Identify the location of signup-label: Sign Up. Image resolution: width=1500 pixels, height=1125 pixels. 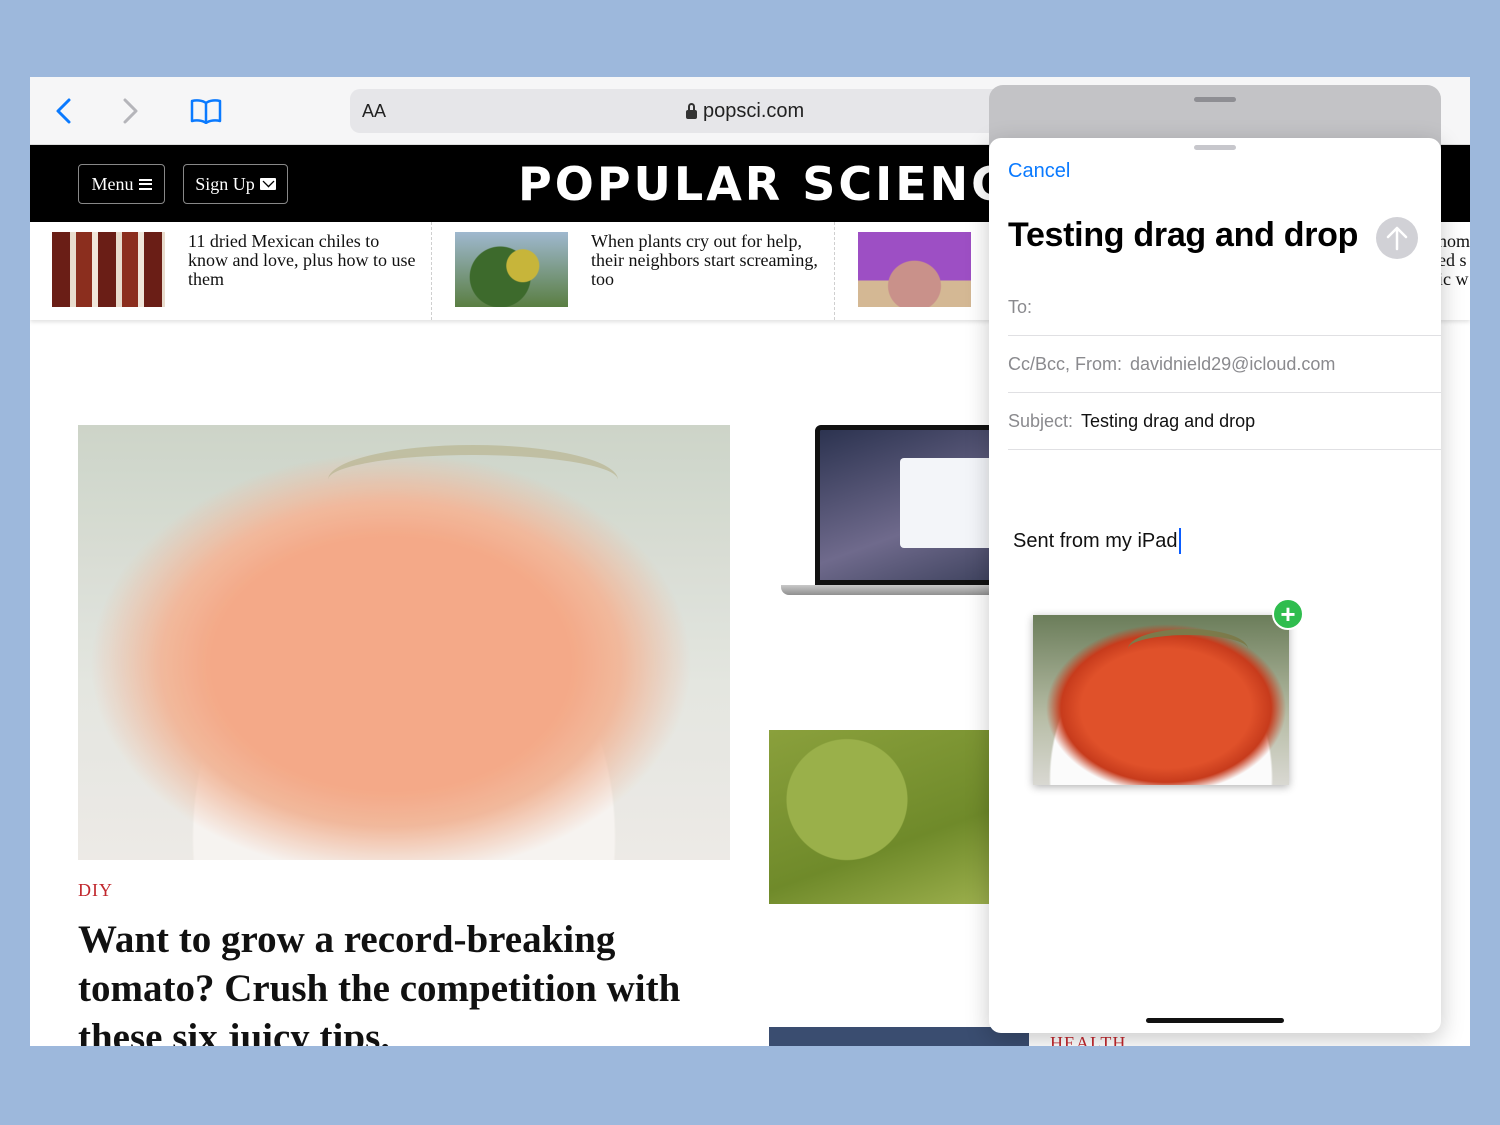
(225, 183).